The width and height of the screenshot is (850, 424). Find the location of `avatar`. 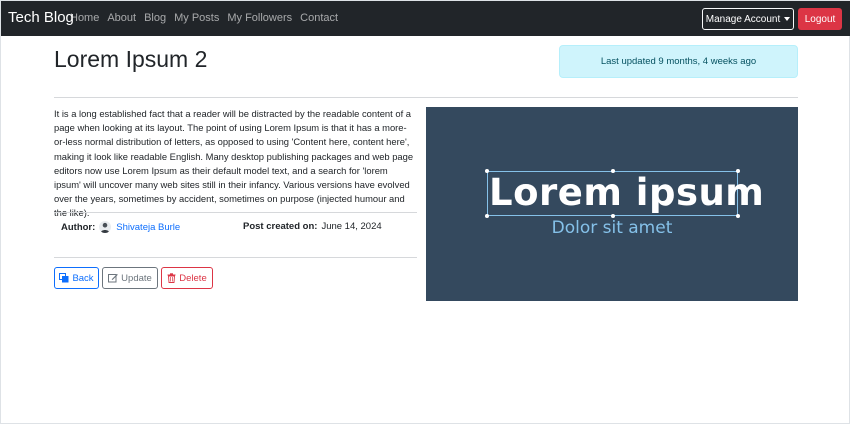

avatar is located at coordinates (105, 227).